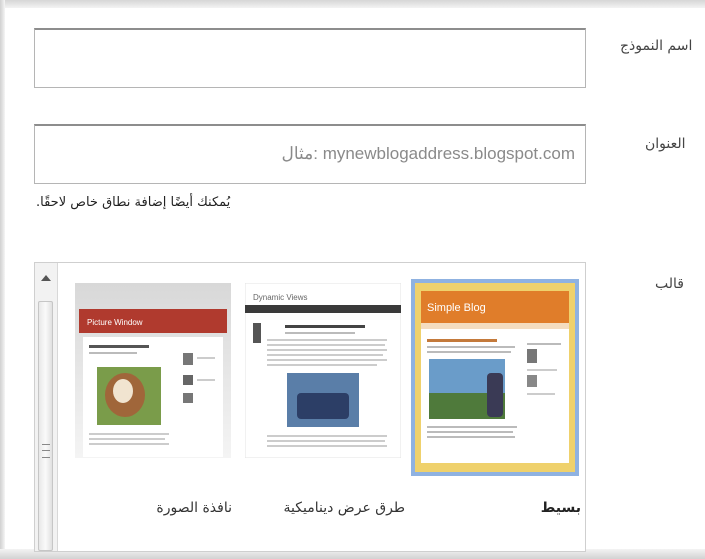  I want to click on scroll-grip-icon, so click(46, 451).